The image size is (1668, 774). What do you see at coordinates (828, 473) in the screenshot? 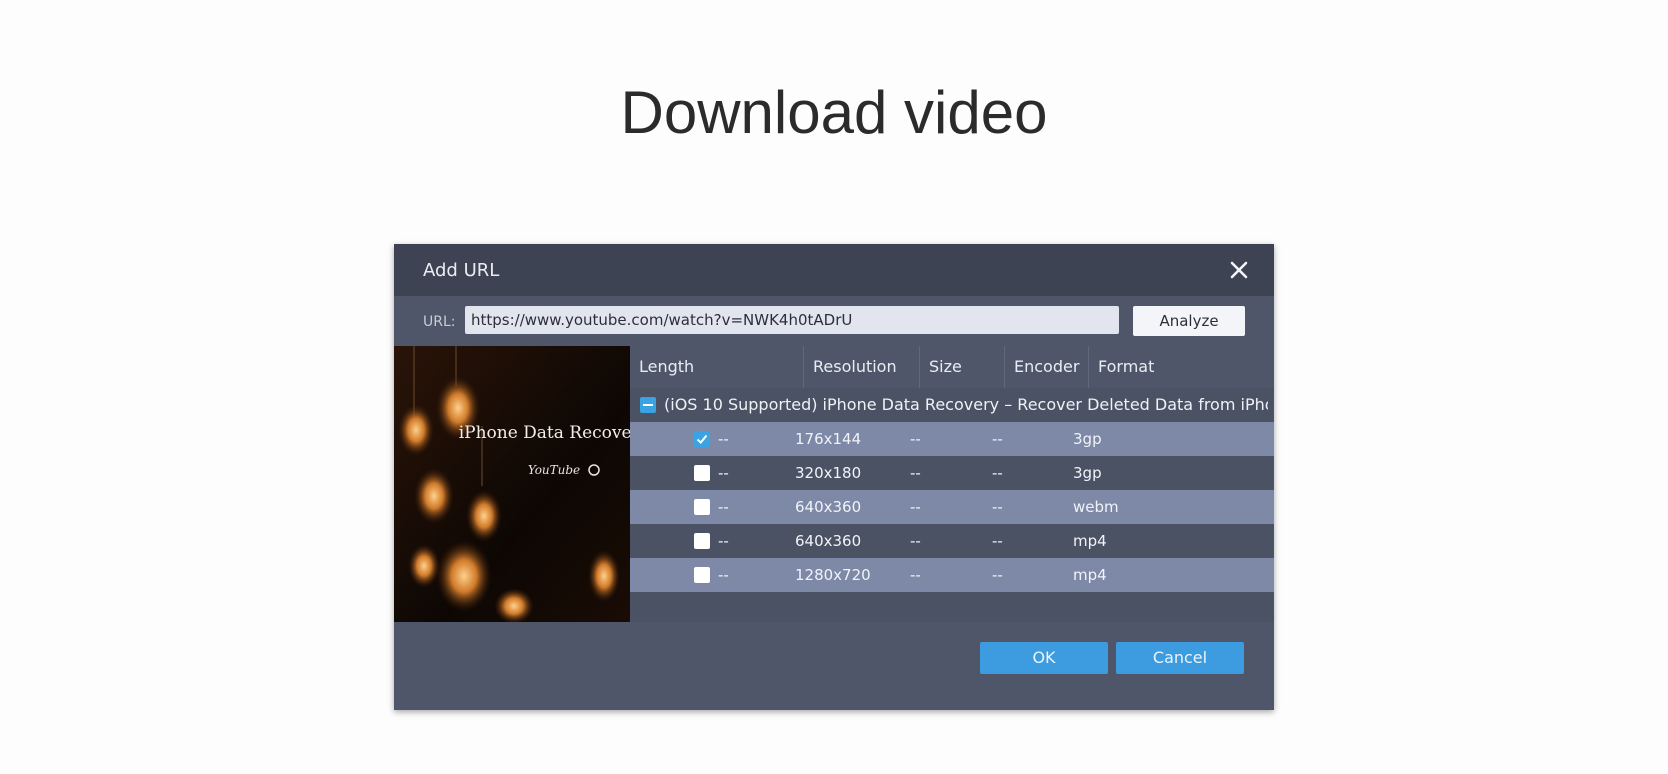
I see `cell-resolution: 320x180` at bounding box center [828, 473].